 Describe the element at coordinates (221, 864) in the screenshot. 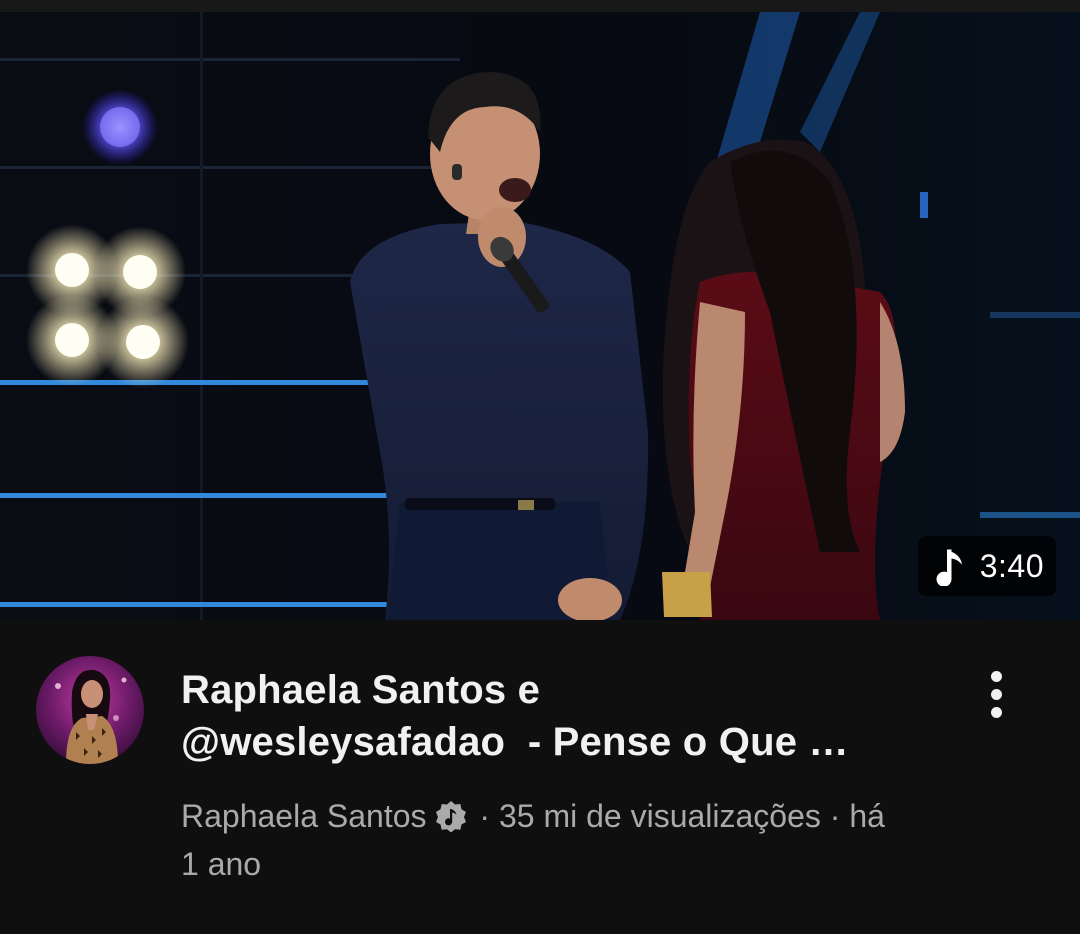

I see `upload-age: 1 ano` at that location.